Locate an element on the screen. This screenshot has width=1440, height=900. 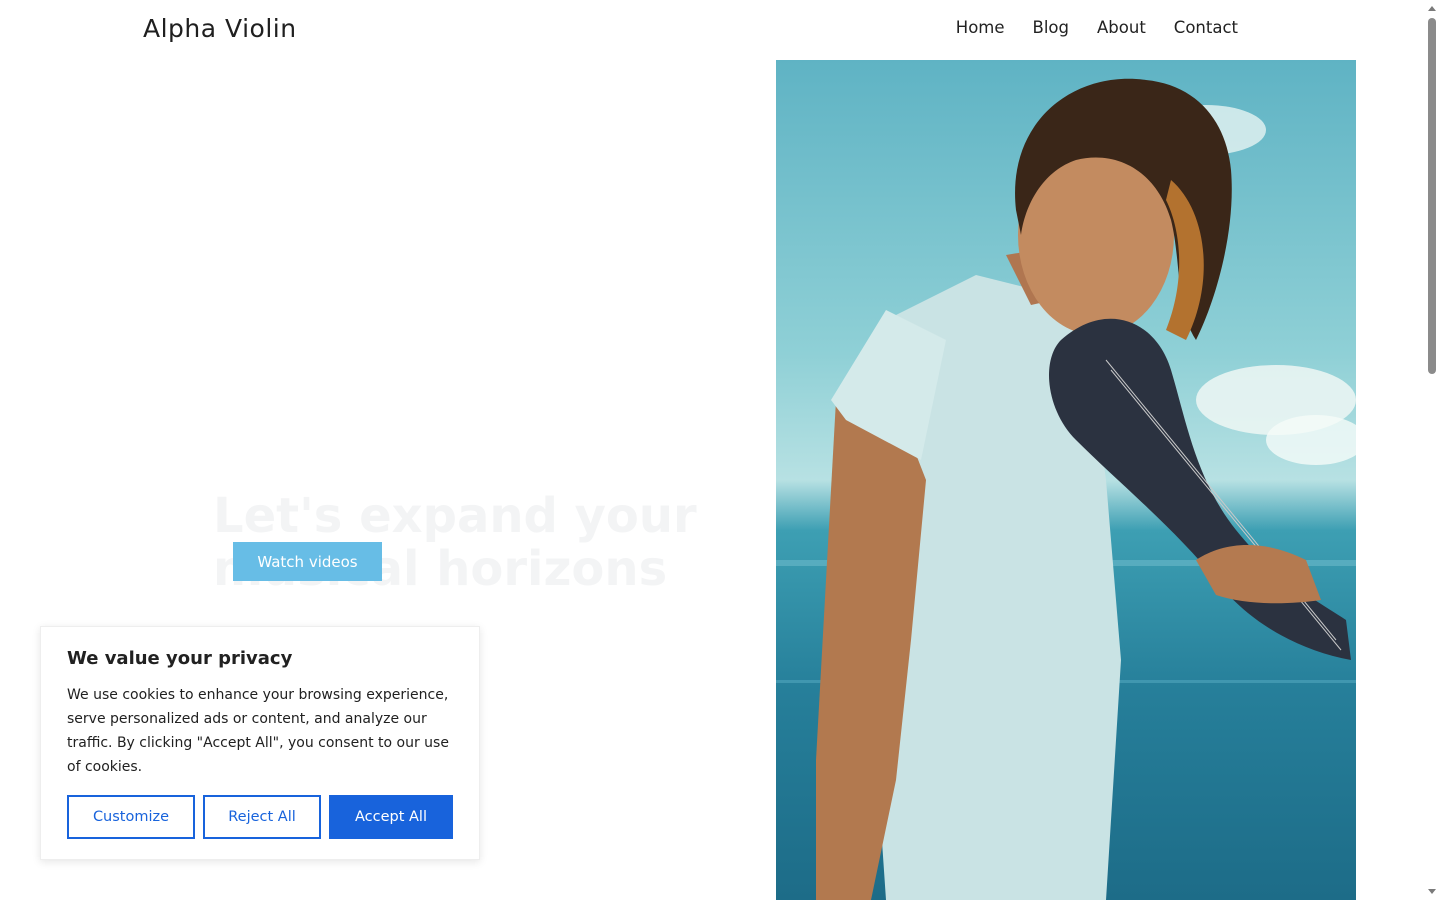
nav-about: About is located at coordinates (1121, 27).